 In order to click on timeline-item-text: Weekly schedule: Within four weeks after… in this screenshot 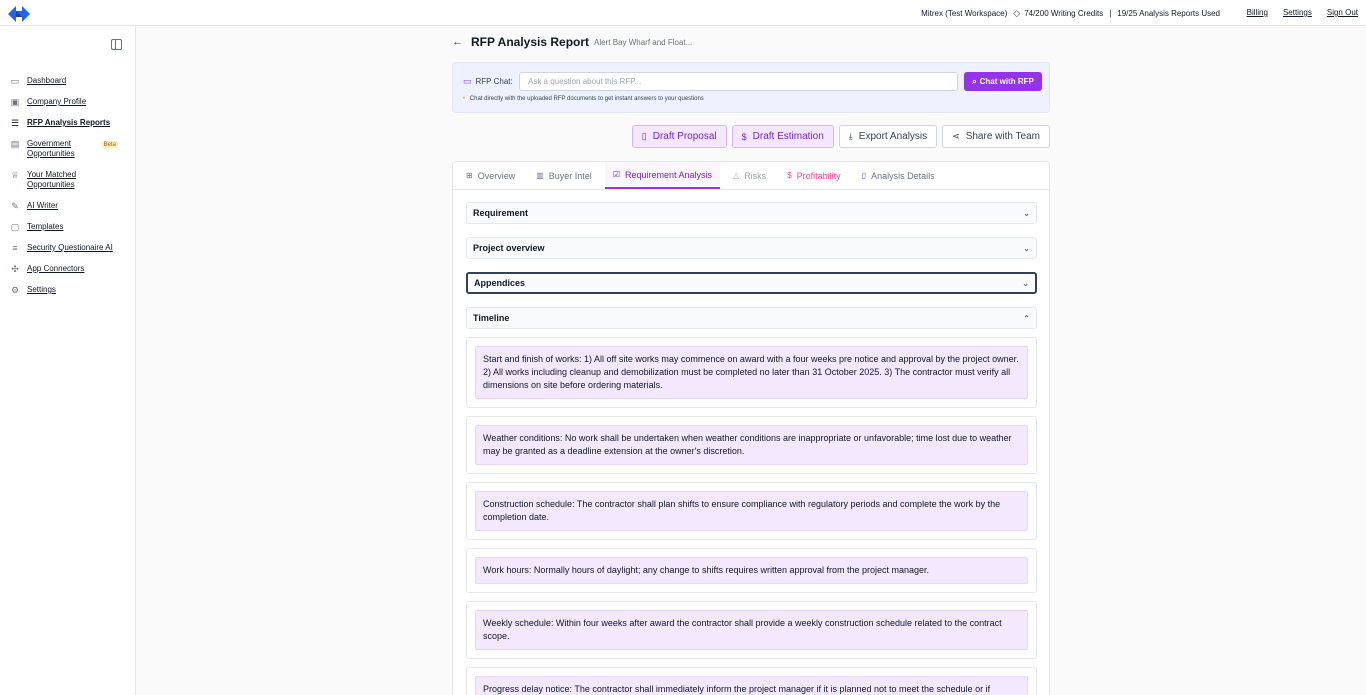, I will do `click(751, 630)`.